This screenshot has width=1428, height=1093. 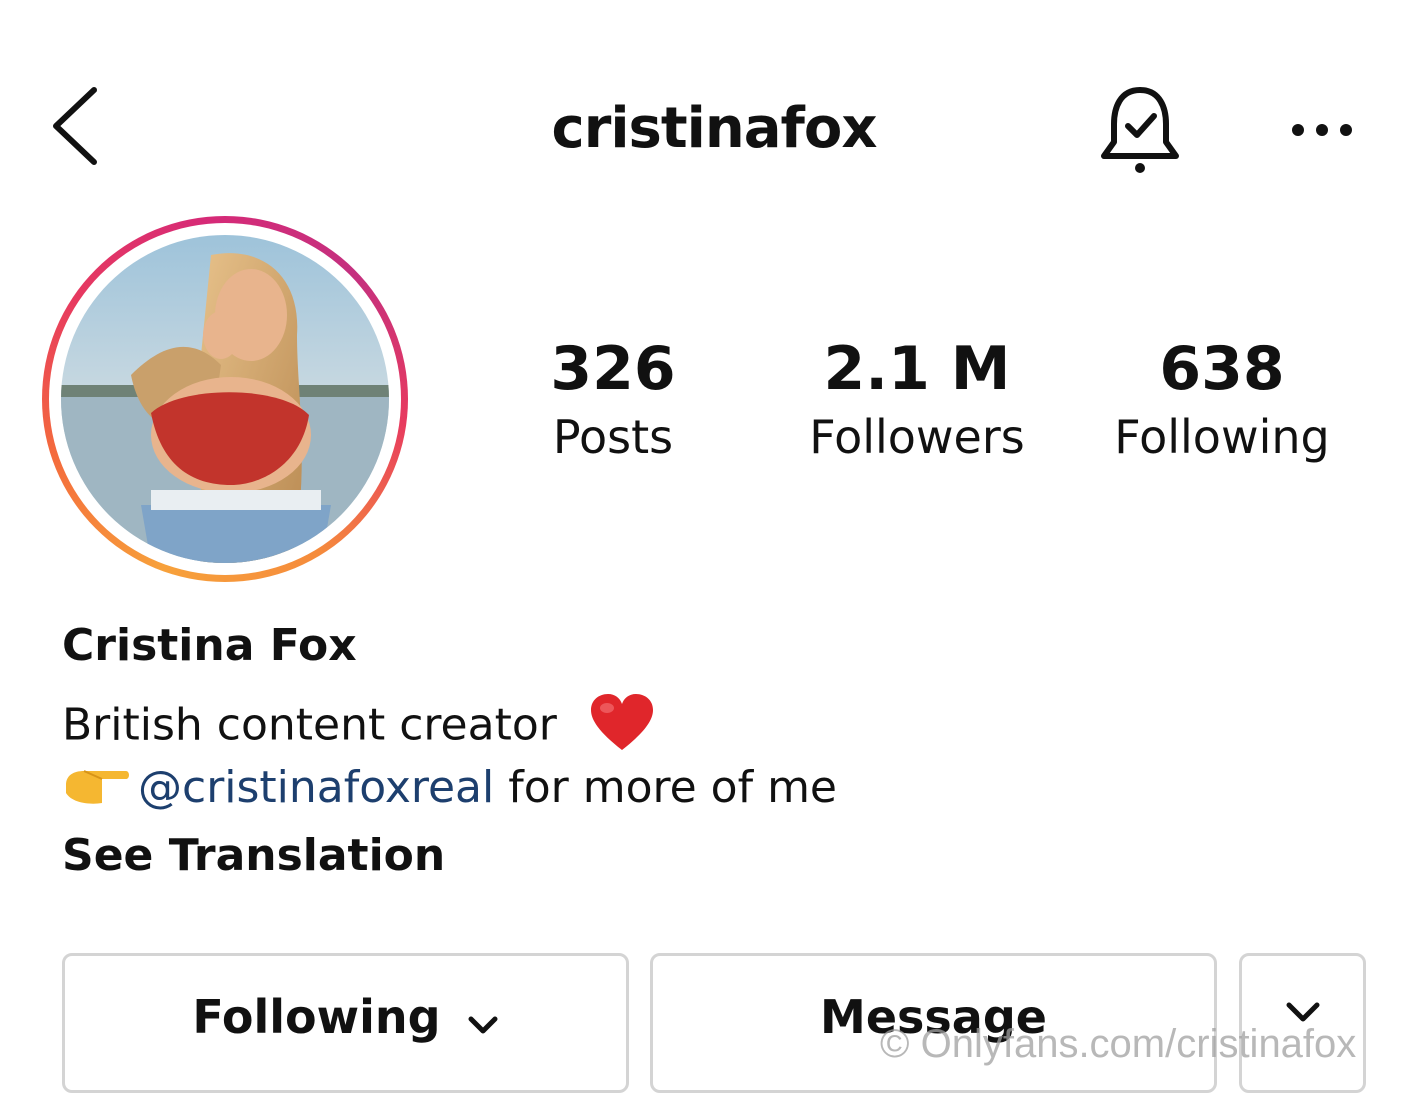 I want to click on followers-count: 2.1 M, so click(x=917, y=369).